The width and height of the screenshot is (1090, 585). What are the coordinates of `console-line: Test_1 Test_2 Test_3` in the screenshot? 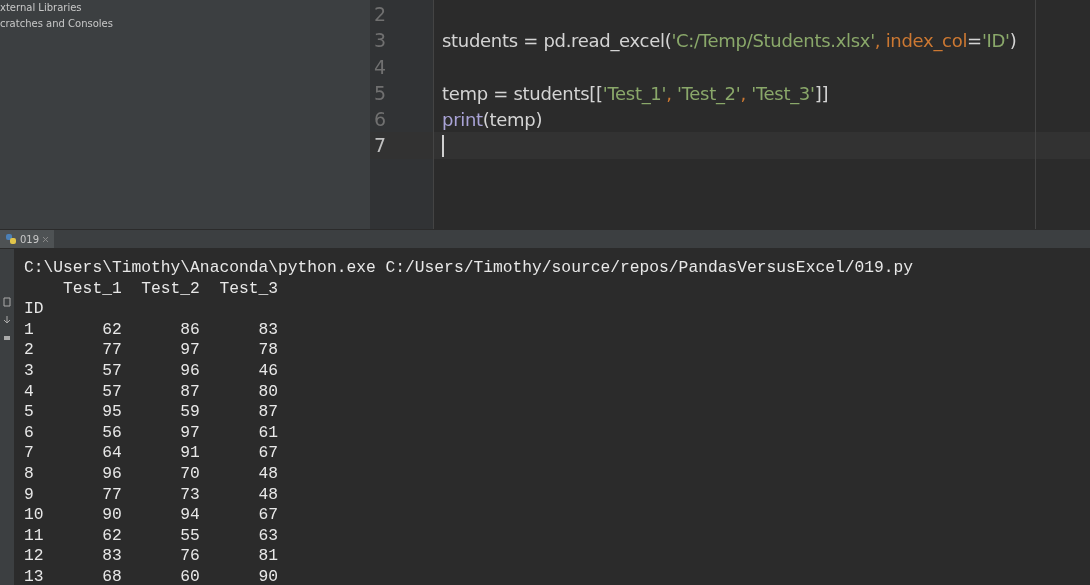 It's located at (171, 289).